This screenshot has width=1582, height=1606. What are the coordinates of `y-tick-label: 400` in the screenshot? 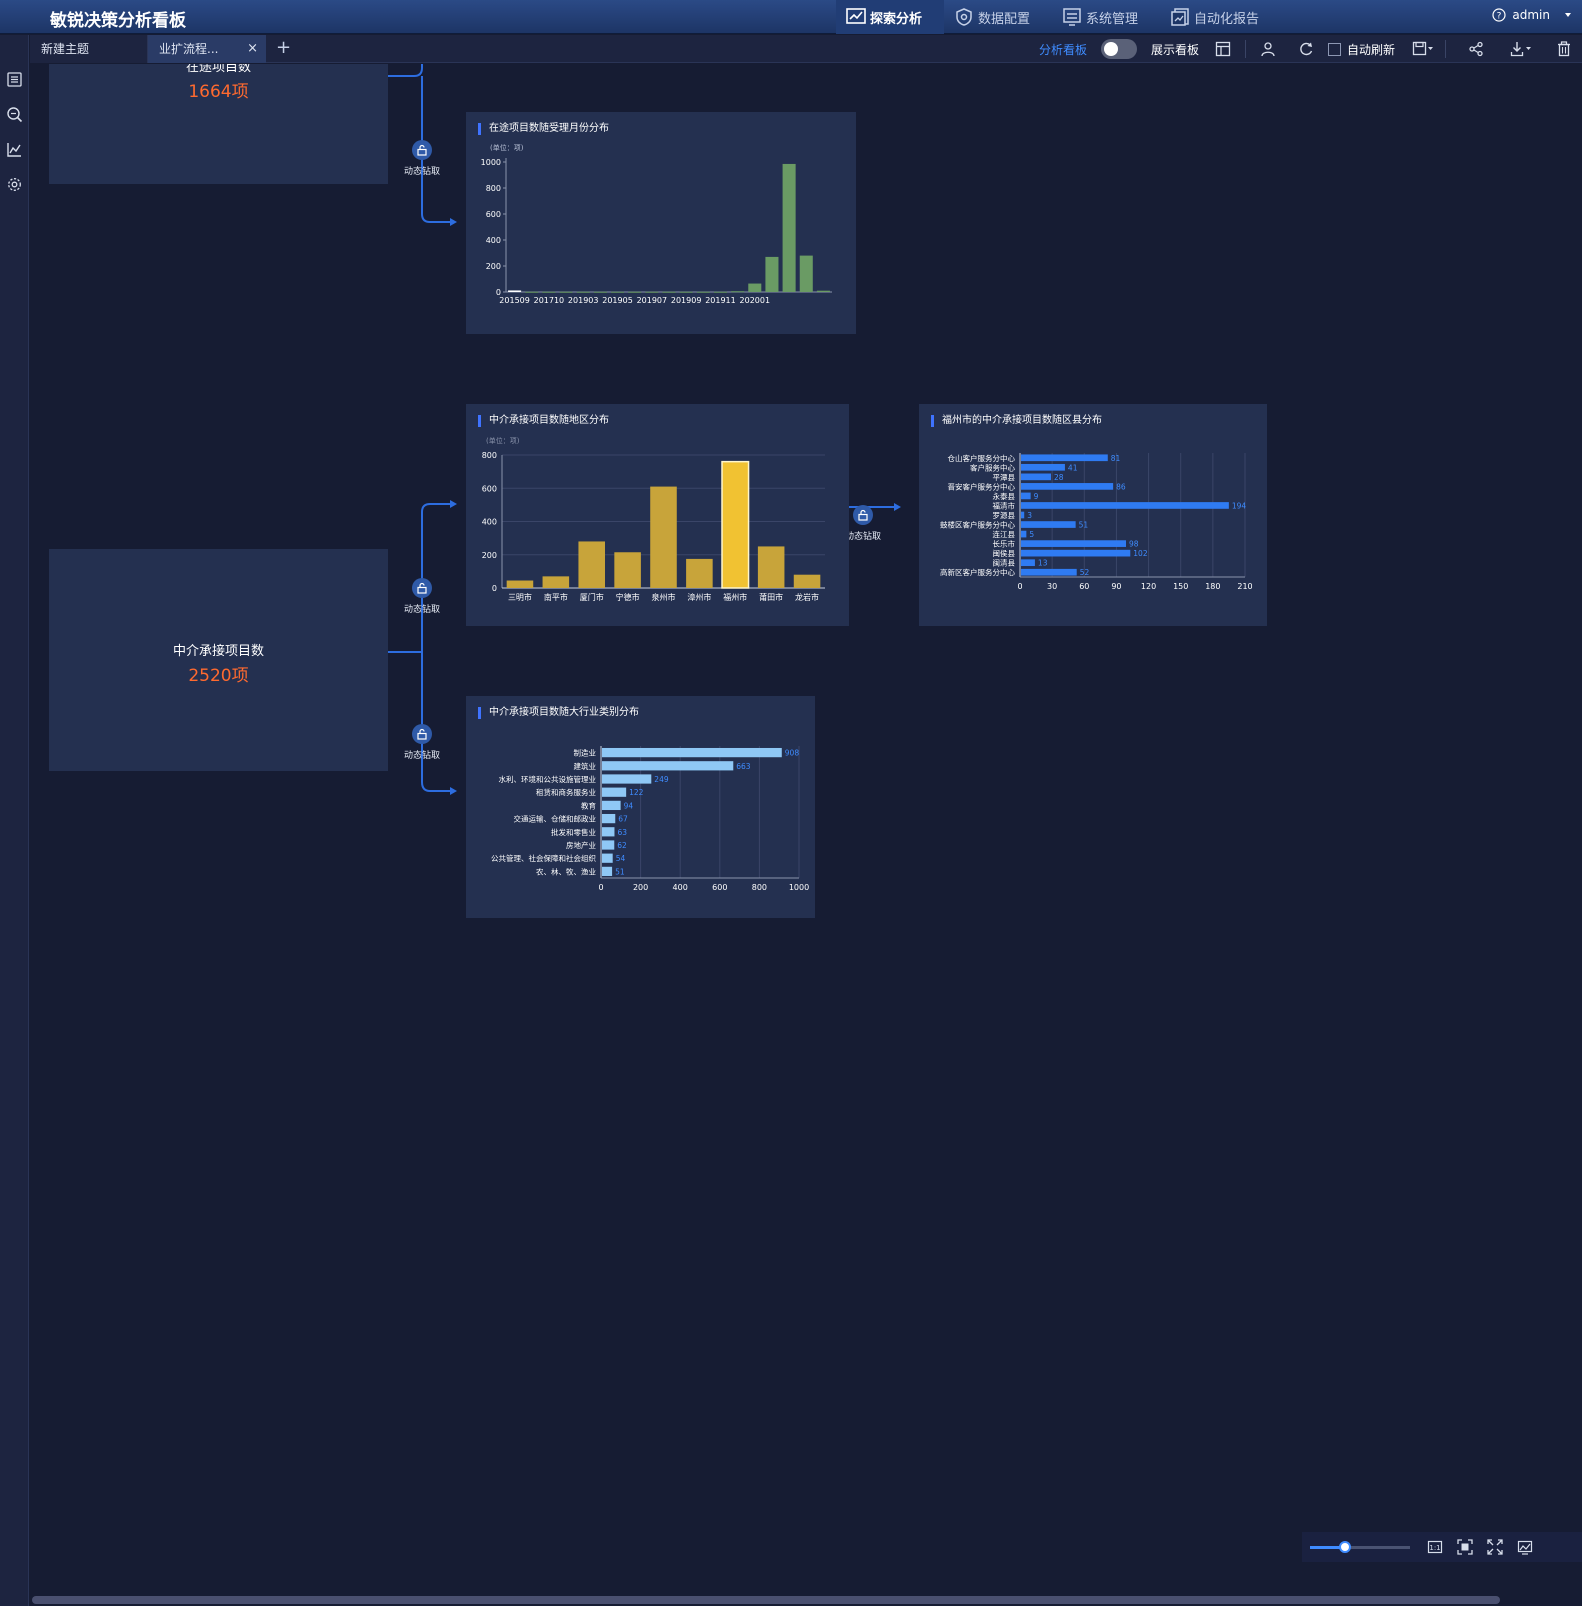 It's located at (489, 522).